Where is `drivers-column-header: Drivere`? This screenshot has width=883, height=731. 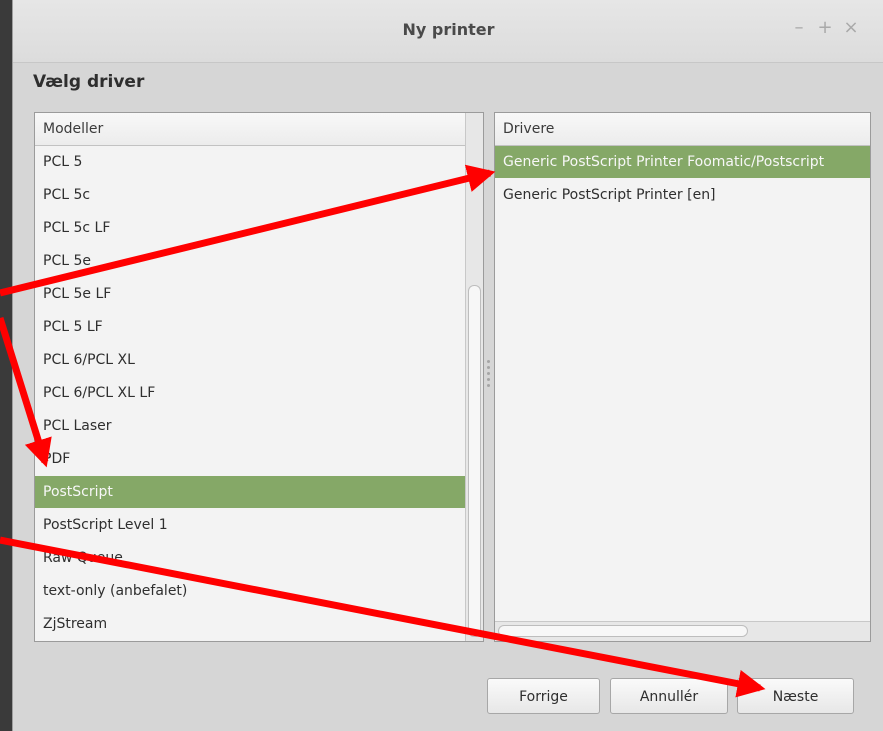 drivers-column-header: Drivere is located at coordinates (682, 129).